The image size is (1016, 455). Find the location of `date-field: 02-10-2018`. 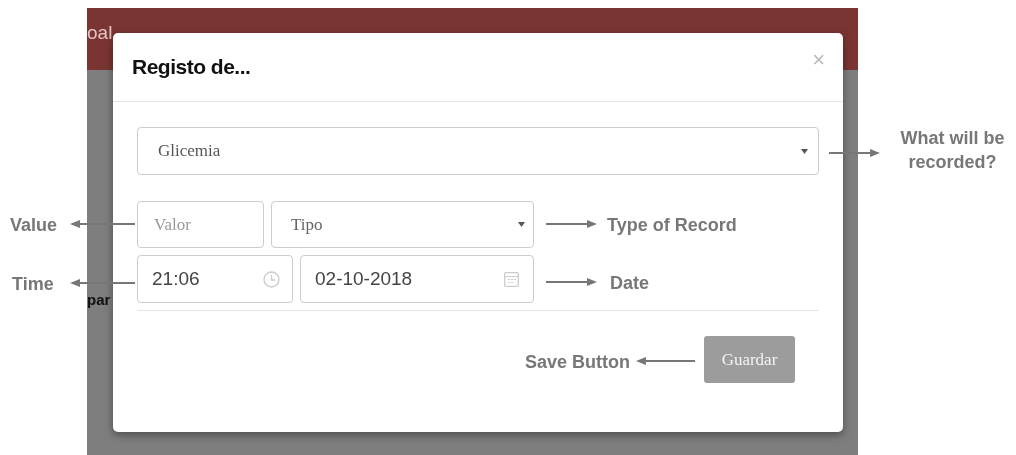

date-field: 02-10-2018 is located at coordinates (417, 279).